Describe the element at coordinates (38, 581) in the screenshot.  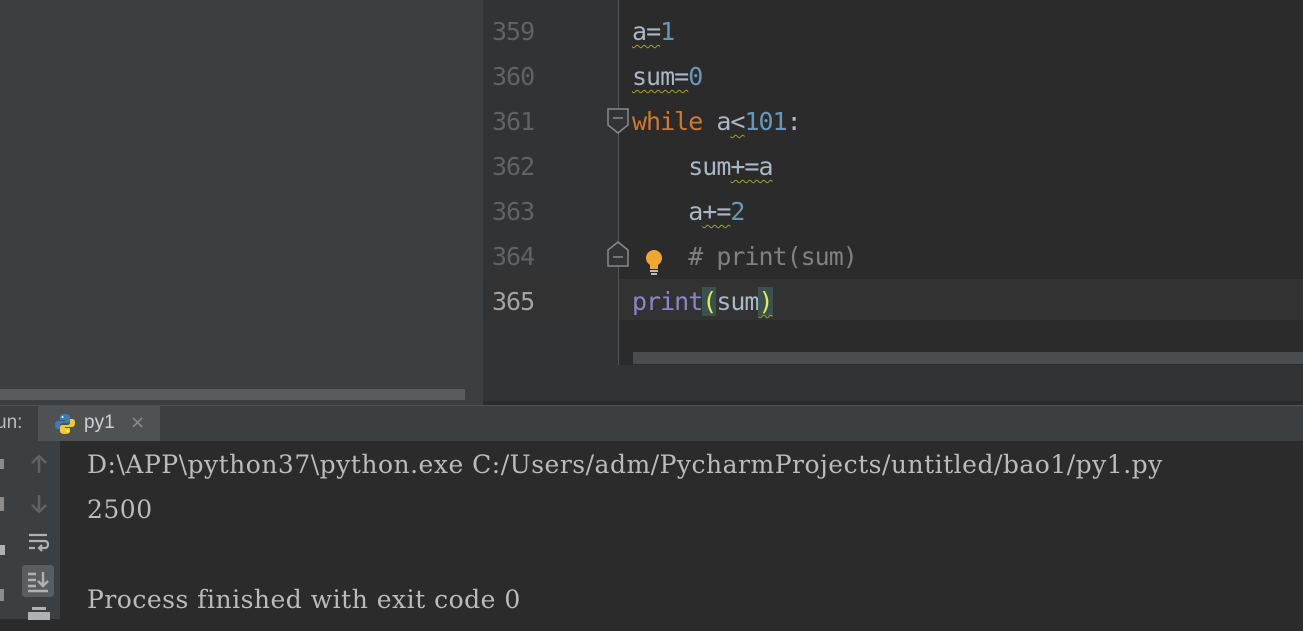
I see `scroll-to-end-icon` at that location.